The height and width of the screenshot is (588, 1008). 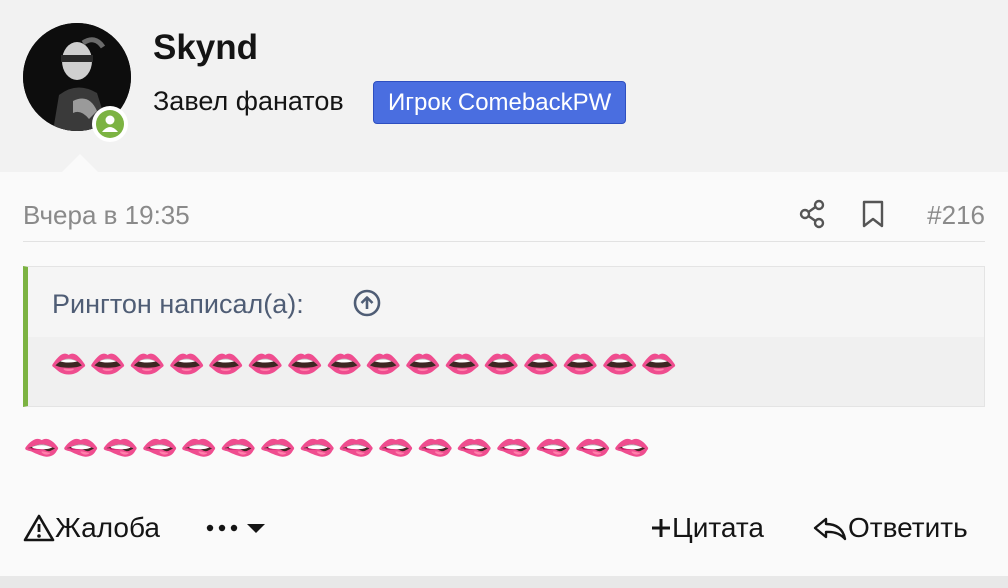 What do you see at coordinates (506, 302) in the screenshot?
I see `quote-header: Рингтон написал(а):` at bounding box center [506, 302].